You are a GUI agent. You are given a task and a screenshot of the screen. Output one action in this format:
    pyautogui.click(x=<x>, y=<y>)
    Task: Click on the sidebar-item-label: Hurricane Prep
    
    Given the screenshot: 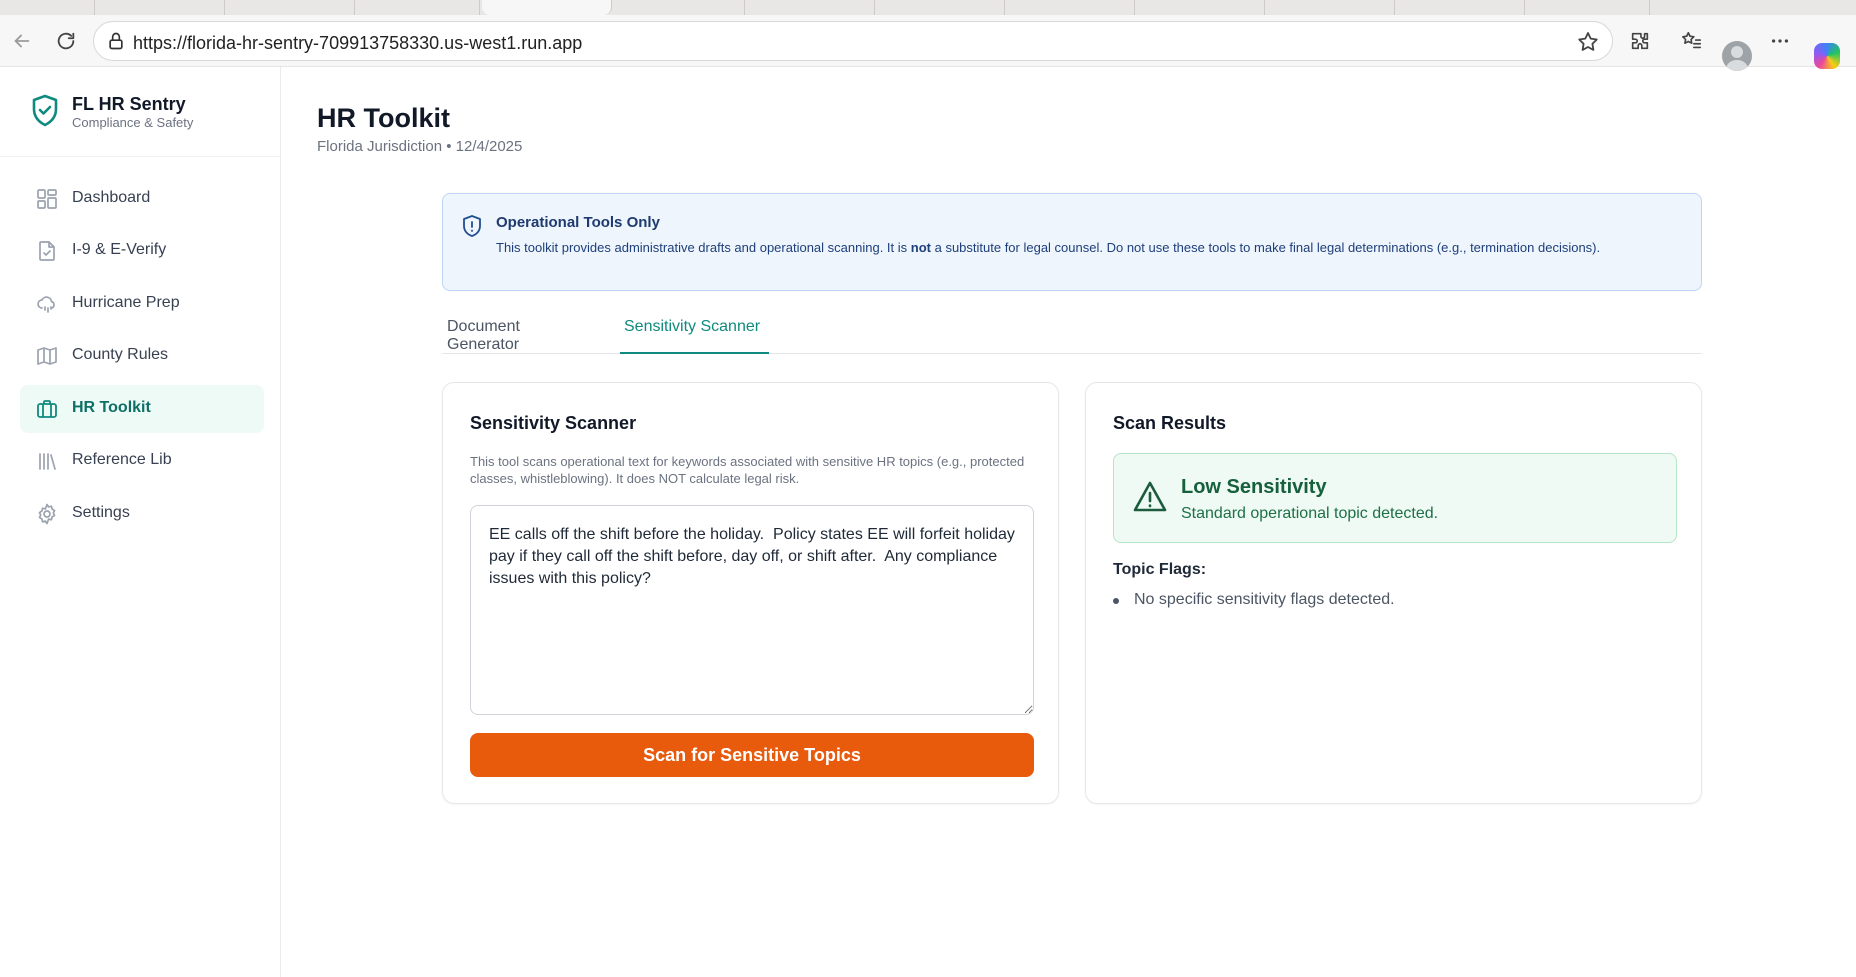 What is the action you would take?
    pyautogui.click(x=126, y=302)
    